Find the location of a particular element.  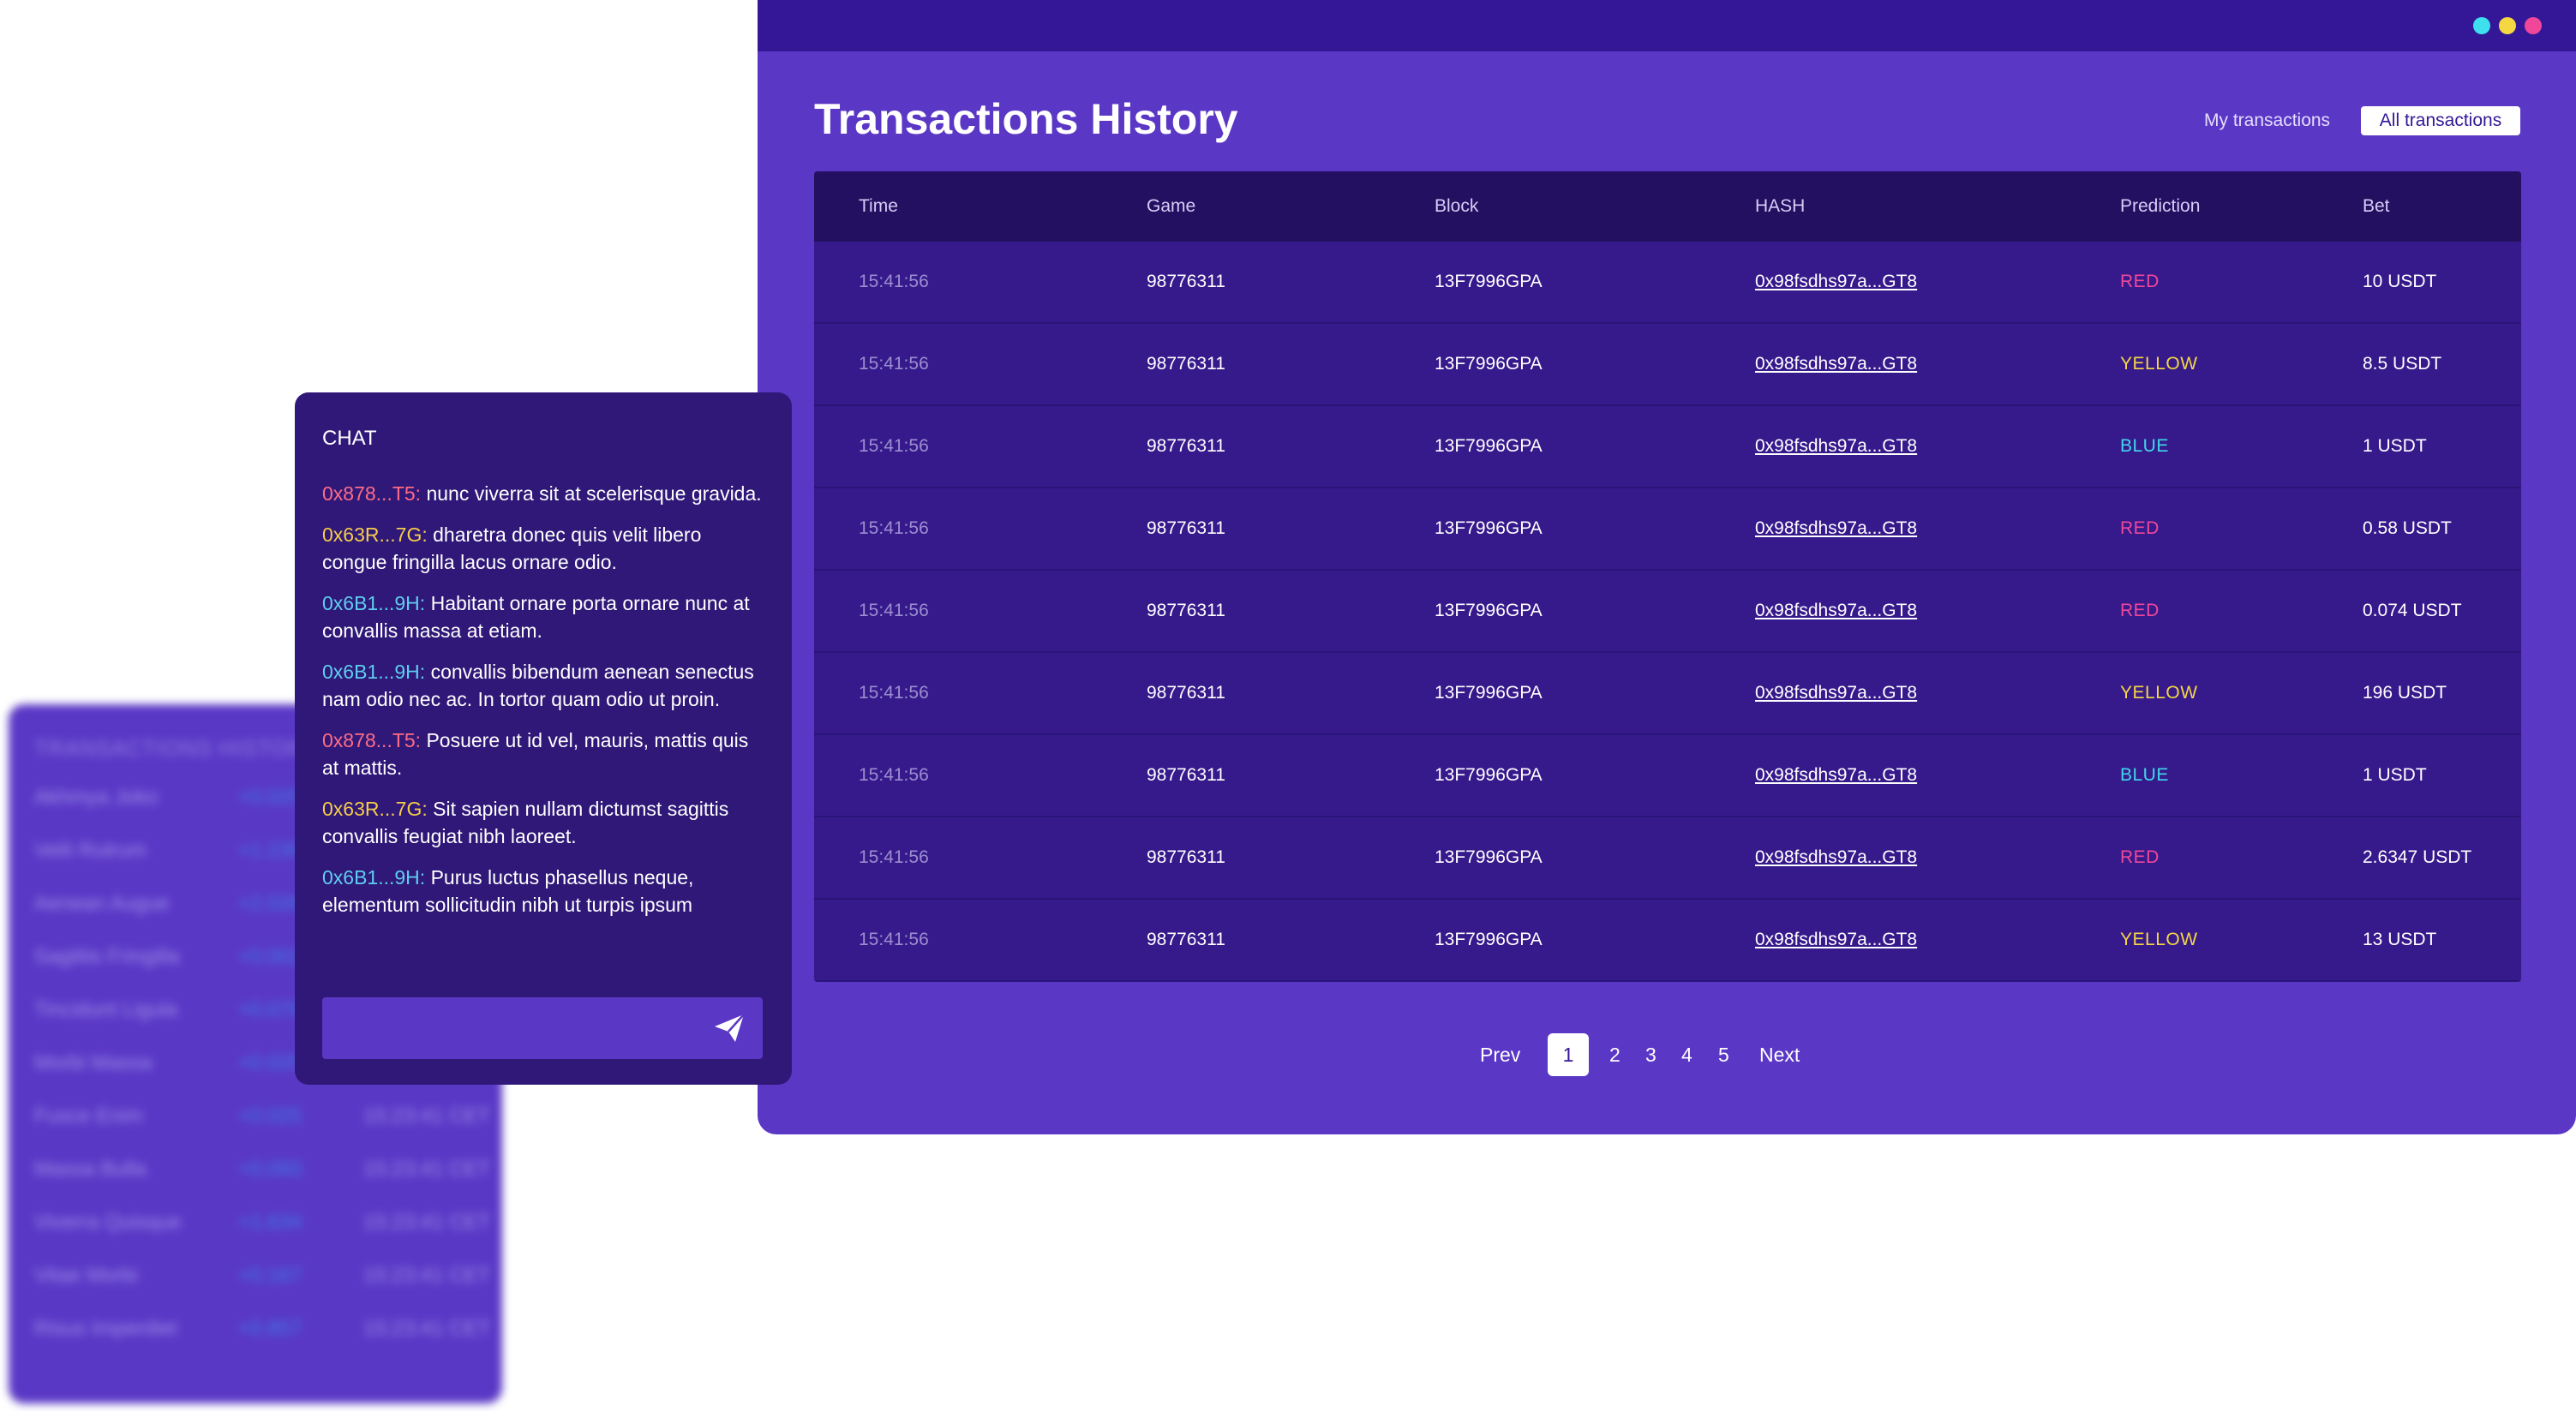

background-row-value: +0.167 is located at coordinates (270, 1275).